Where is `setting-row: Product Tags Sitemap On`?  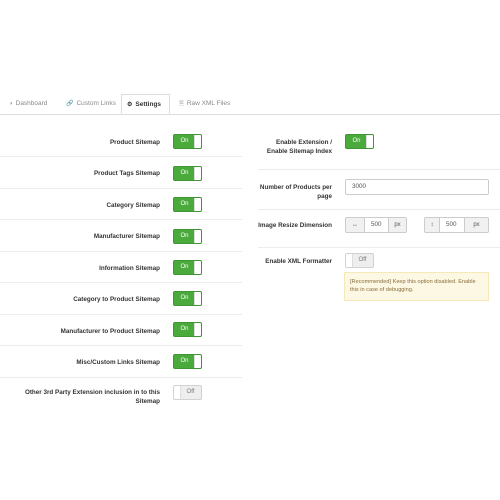 setting-row: Product Tags Sitemap On is located at coordinates (121, 173).